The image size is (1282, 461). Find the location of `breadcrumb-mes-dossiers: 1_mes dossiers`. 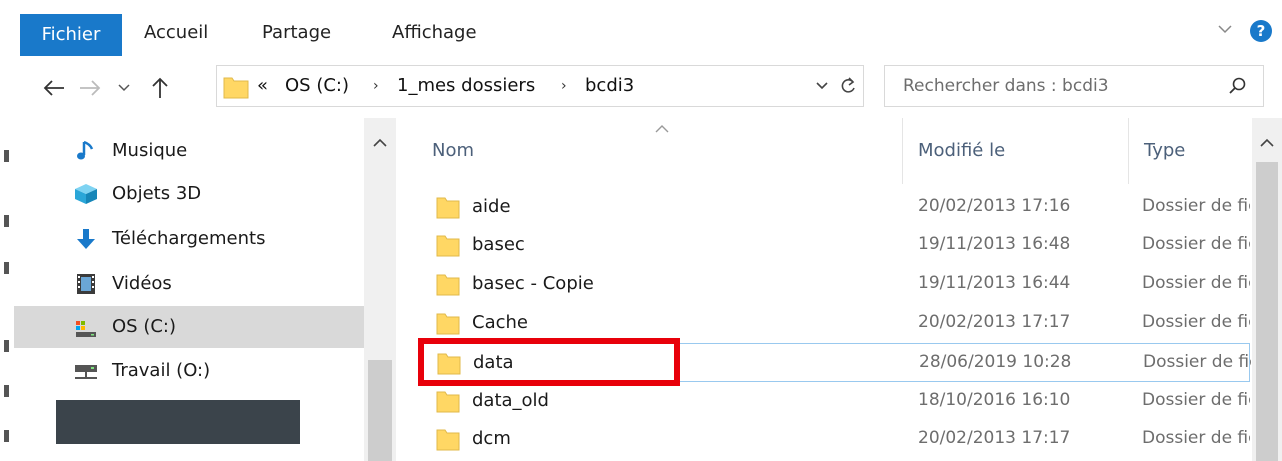

breadcrumb-mes-dossiers: 1_mes dossiers is located at coordinates (466, 86).